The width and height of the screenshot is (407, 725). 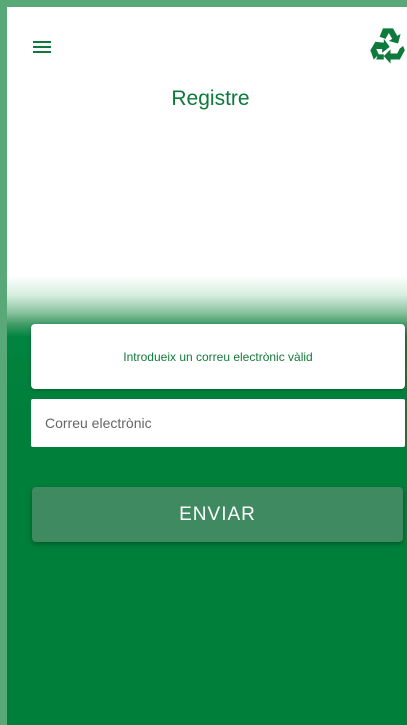 What do you see at coordinates (387, 46) in the screenshot?
I see `recycle-icon` at bounding box center [387, 46].